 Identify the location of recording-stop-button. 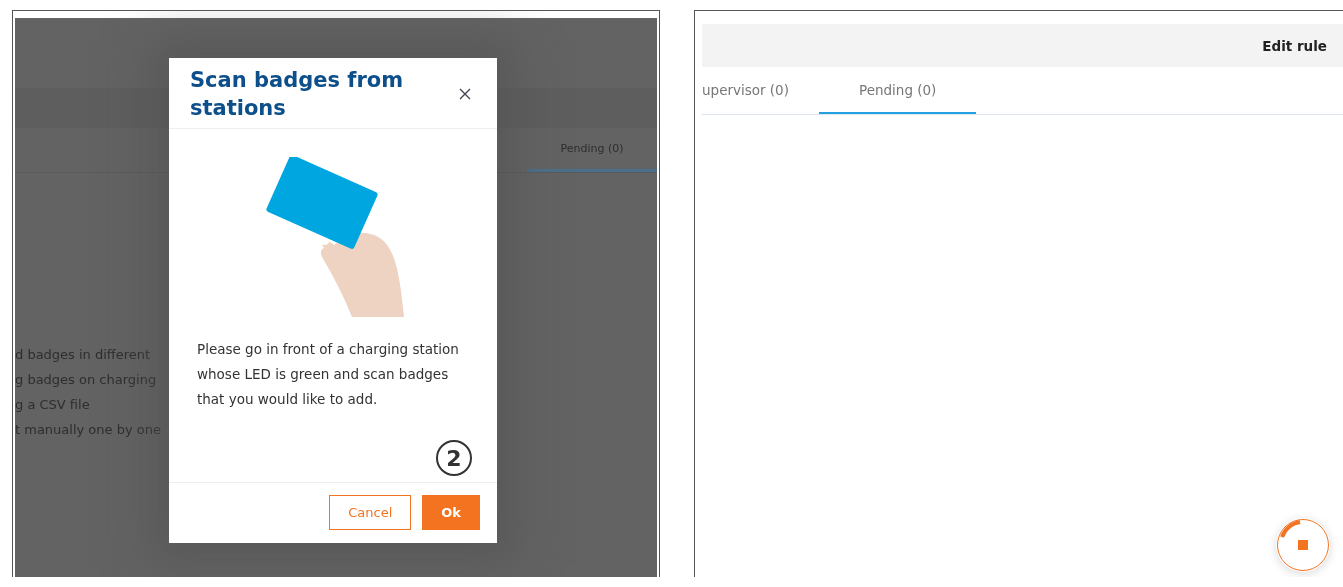
(1303, 545).